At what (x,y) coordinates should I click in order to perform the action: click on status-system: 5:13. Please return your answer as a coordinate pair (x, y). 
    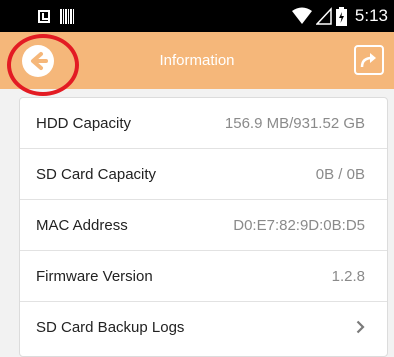
    Looking at the image, I should click on (339, 16).